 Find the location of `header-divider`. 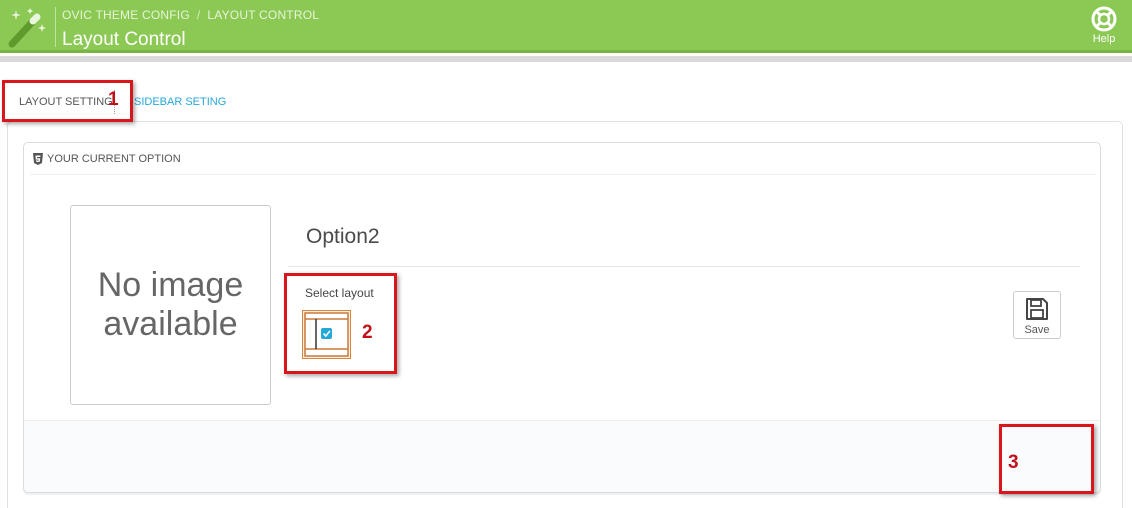

header-divider is located at coordinates (55, 27).